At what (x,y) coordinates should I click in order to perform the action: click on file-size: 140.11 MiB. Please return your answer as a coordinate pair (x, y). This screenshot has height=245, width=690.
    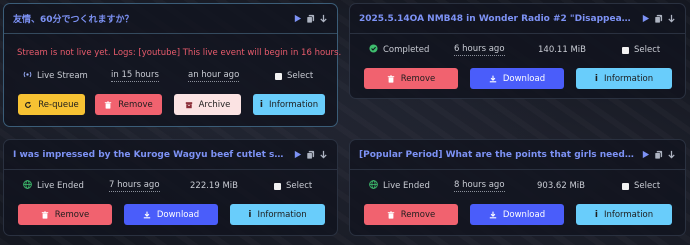
    Looking at the image, I should click on (562, 50).